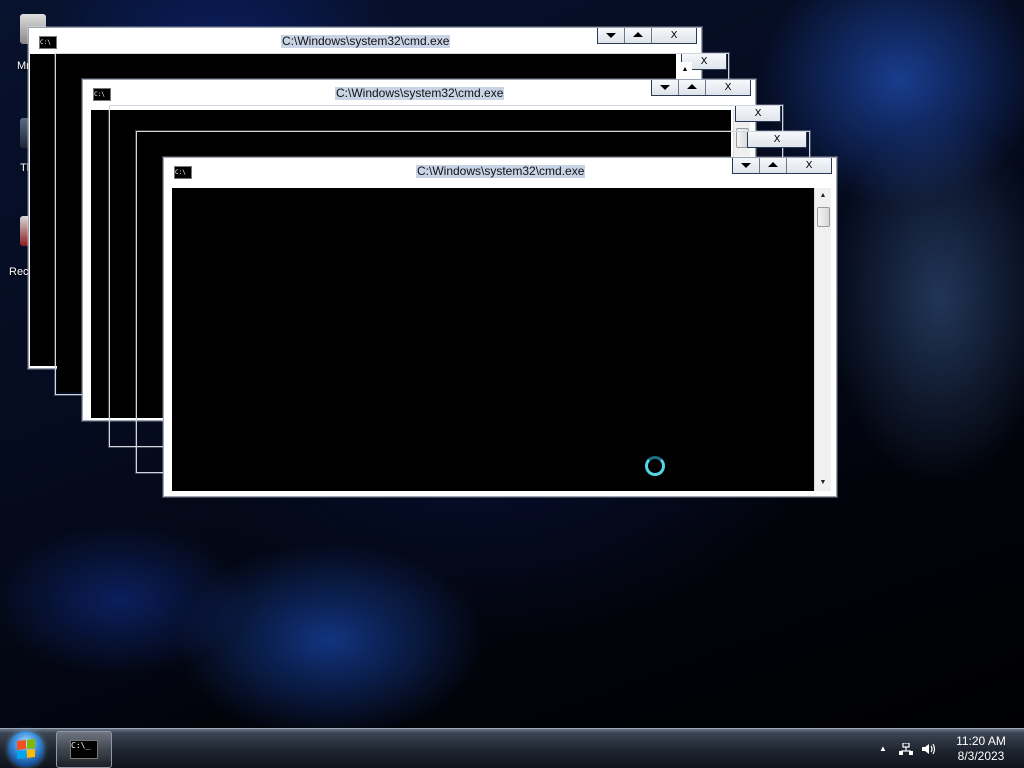 The height and width of the screenshot is (768, 1024). I want to click on volume-icon, so click(929, 749).